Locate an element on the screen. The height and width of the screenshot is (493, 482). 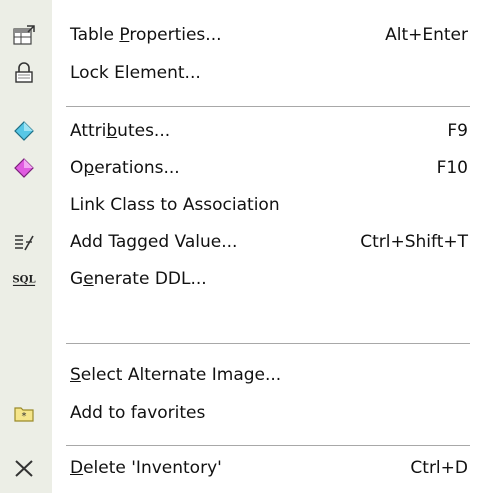
menu-item-shortcut: Alt+Enter is located at coordinates (426, 35).